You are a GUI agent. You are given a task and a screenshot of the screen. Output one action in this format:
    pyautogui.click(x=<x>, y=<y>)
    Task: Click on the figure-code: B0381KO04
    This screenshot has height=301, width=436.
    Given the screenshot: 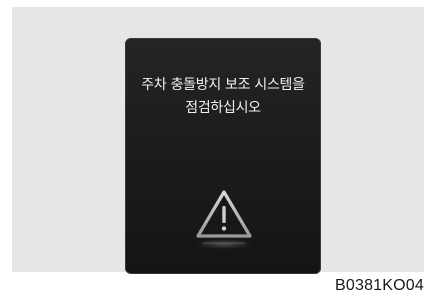 What is the action you would take?
    pyautogui.click(x=379, y=285)
    